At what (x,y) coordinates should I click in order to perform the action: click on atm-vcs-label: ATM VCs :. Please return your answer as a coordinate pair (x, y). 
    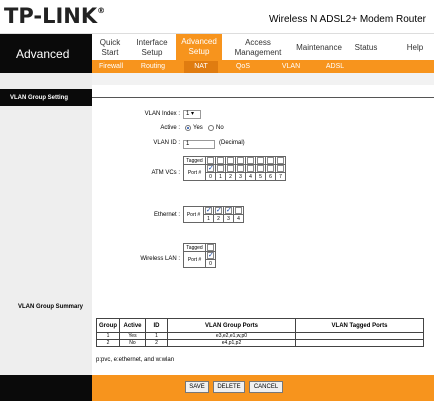
    Looking at the image, I should click on (165, 173).